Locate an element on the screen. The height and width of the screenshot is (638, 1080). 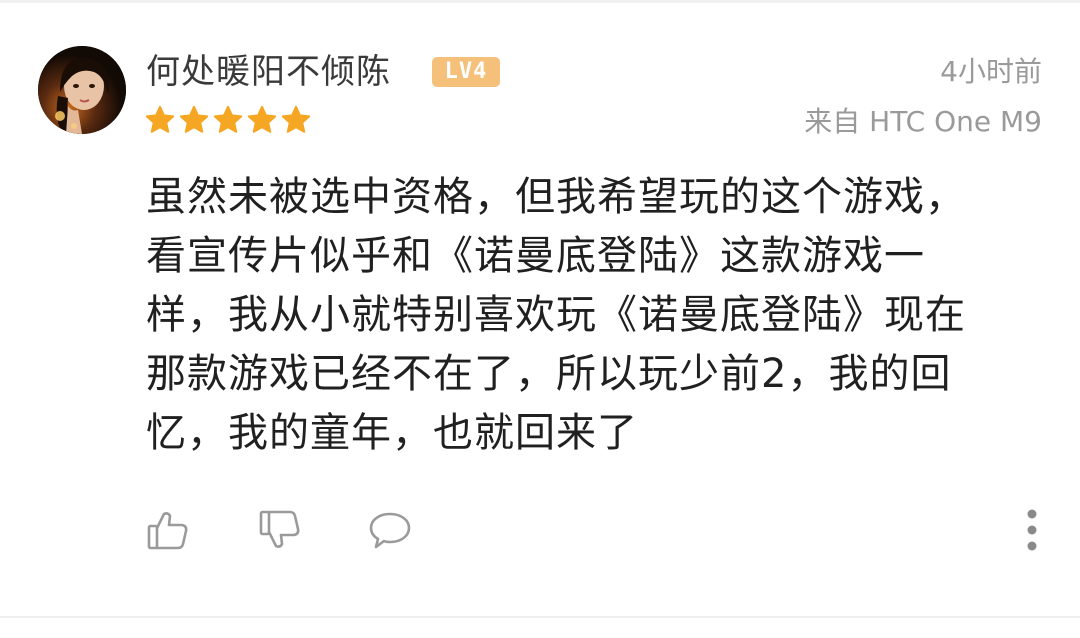
dislike-button is located at coordinates (280, 530).